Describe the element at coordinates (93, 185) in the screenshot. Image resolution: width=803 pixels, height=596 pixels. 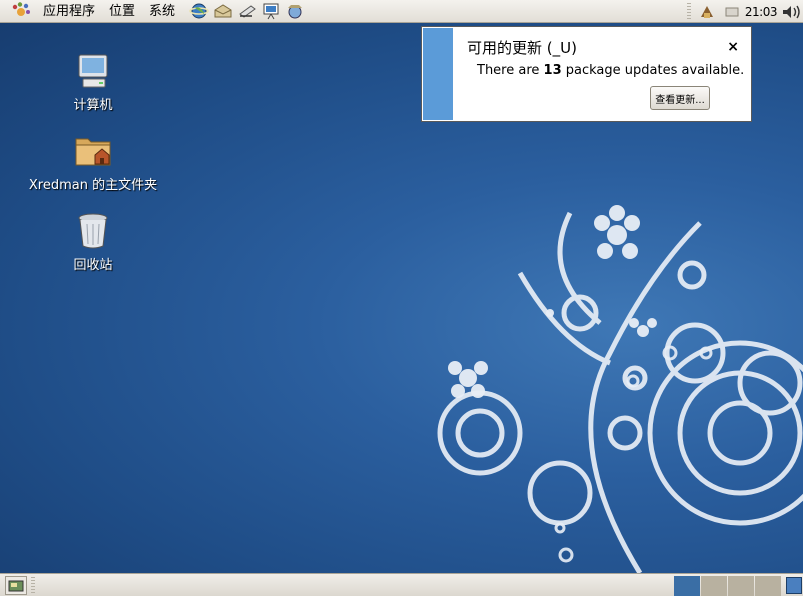
I see `desktop-icon-label: Xredman 的主文件夹` at that location.